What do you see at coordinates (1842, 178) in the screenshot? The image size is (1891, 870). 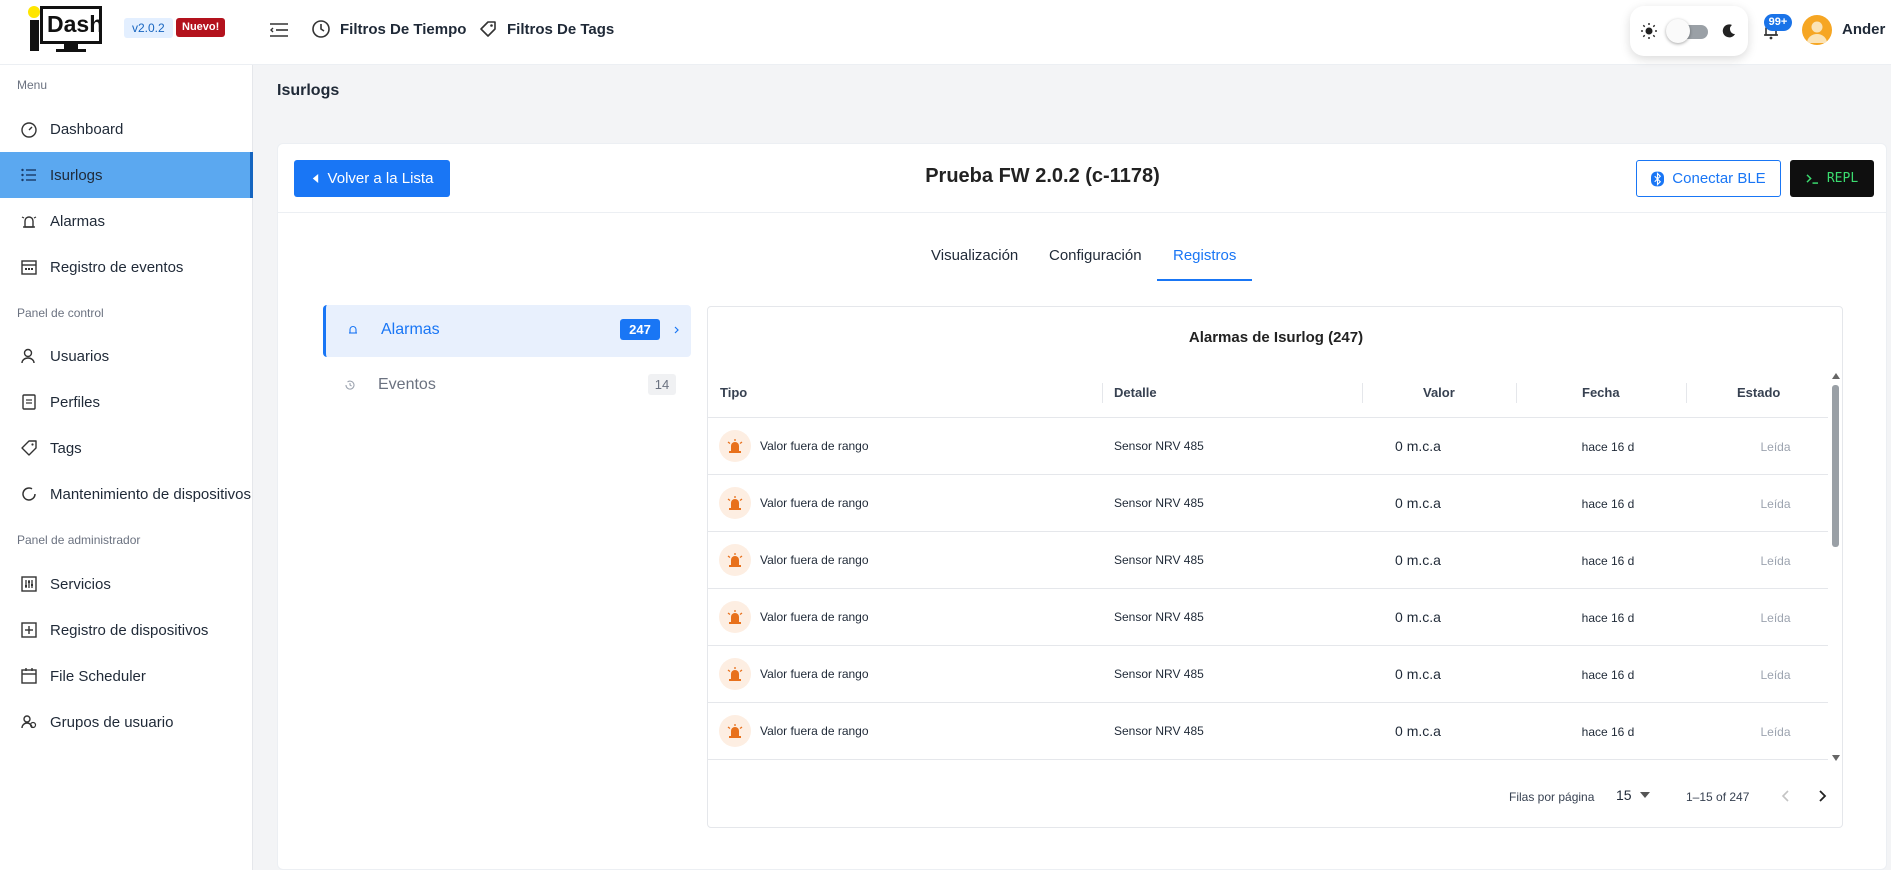 I see `repl-label: REPL` at bounding box center [1842, 178].